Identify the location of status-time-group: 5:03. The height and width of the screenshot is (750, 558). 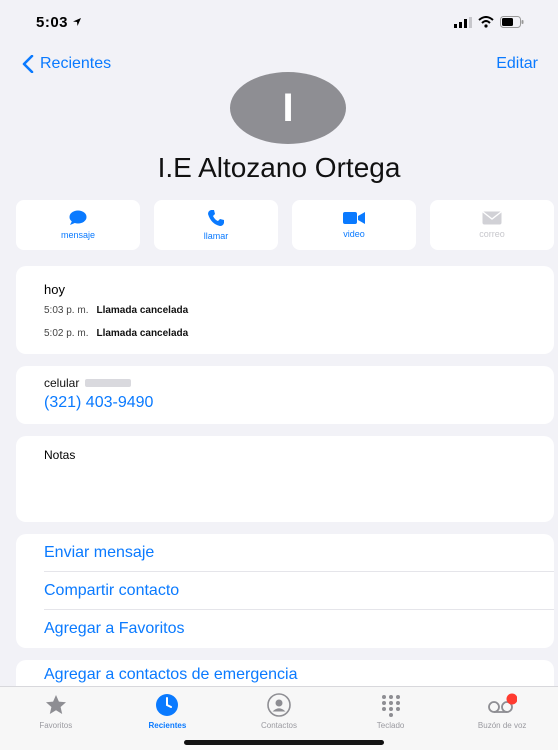
(59, 22).